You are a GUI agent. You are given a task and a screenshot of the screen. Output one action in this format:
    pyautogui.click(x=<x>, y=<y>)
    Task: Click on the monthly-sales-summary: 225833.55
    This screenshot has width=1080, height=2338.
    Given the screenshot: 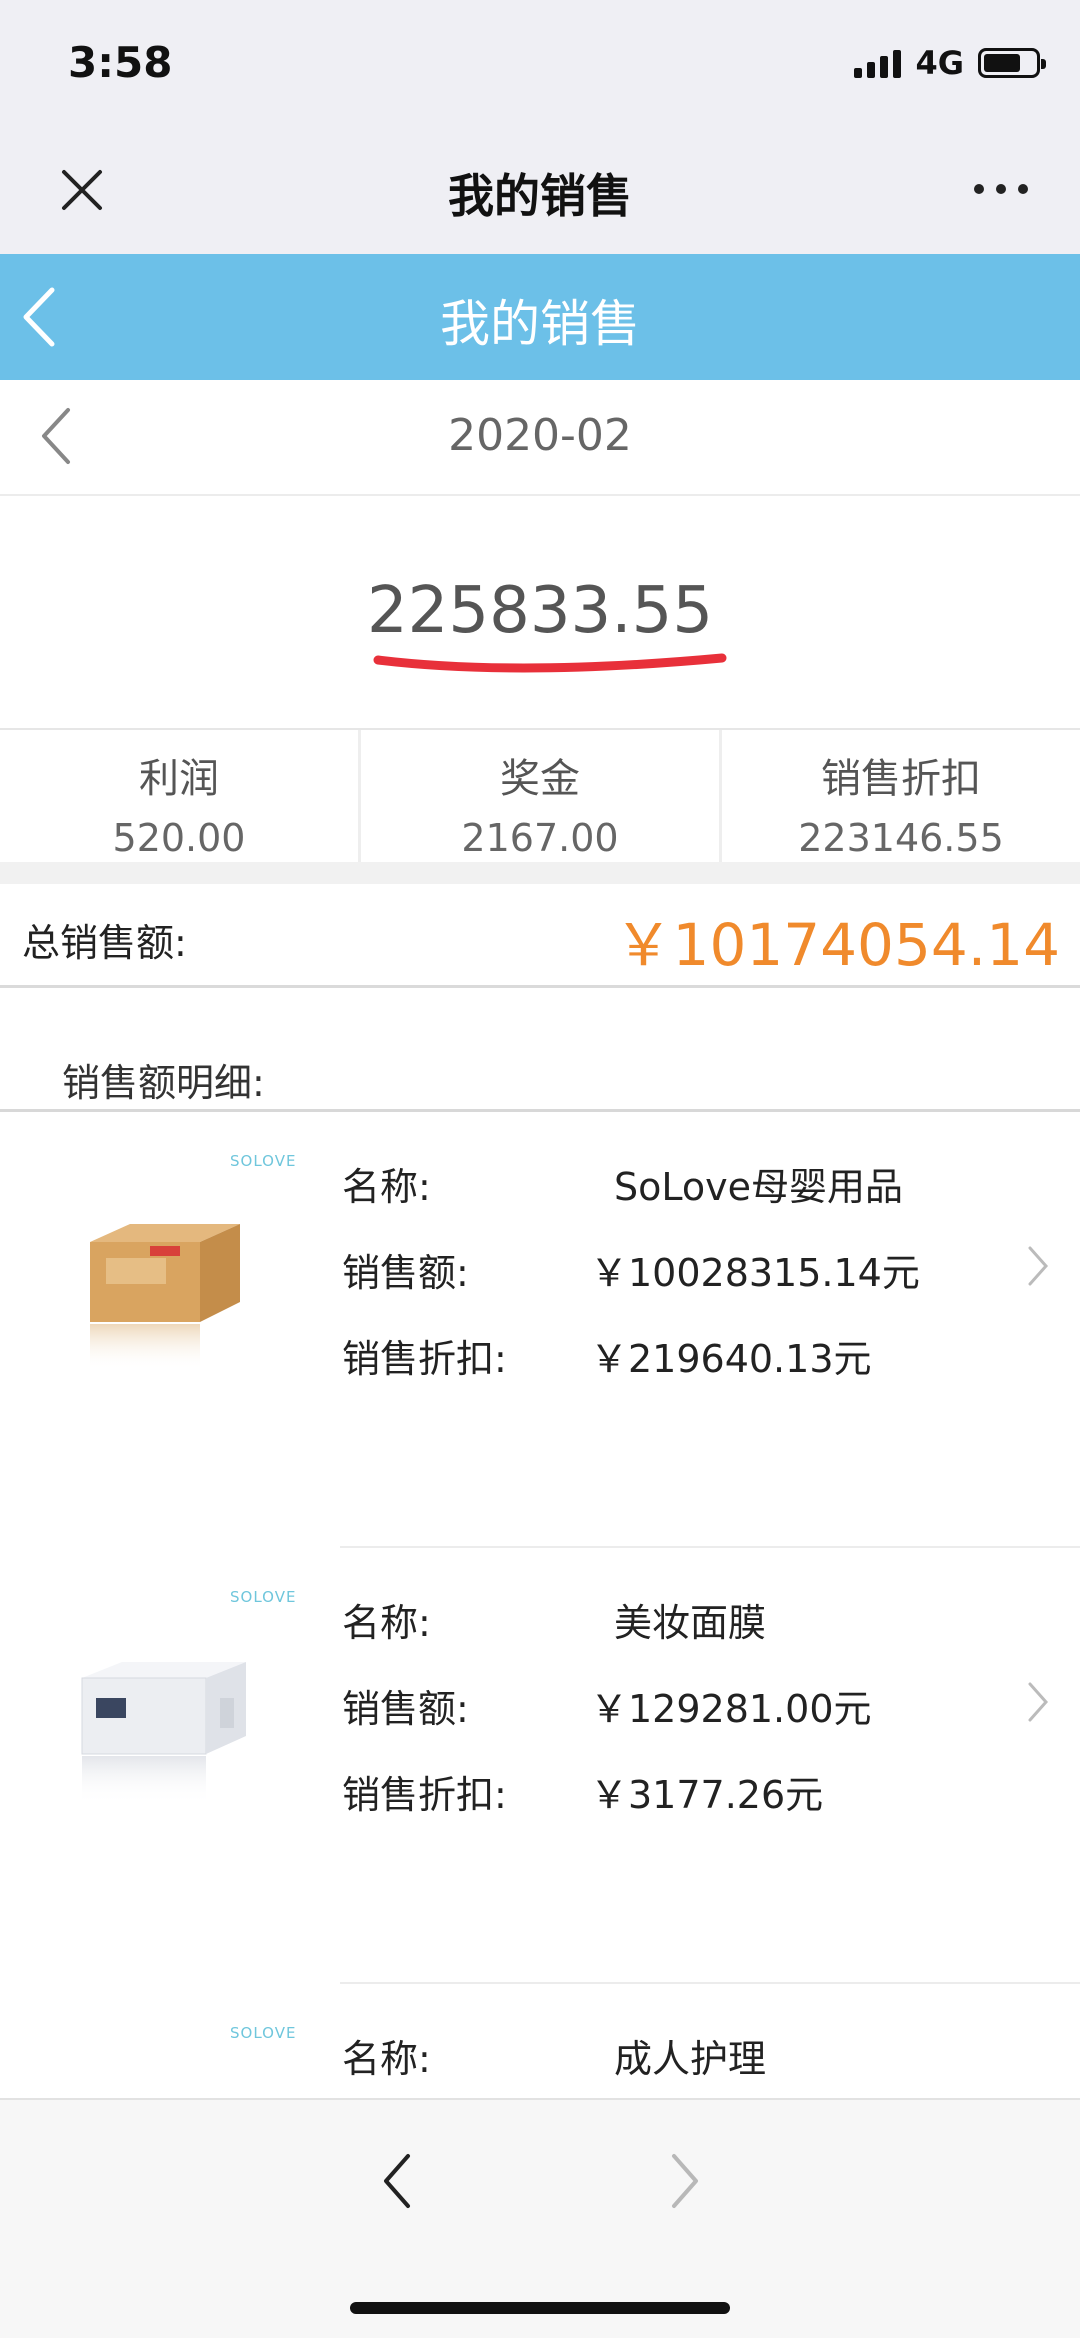 What is the action you would take?
    pyautogui.click(x=540, y=612)
    